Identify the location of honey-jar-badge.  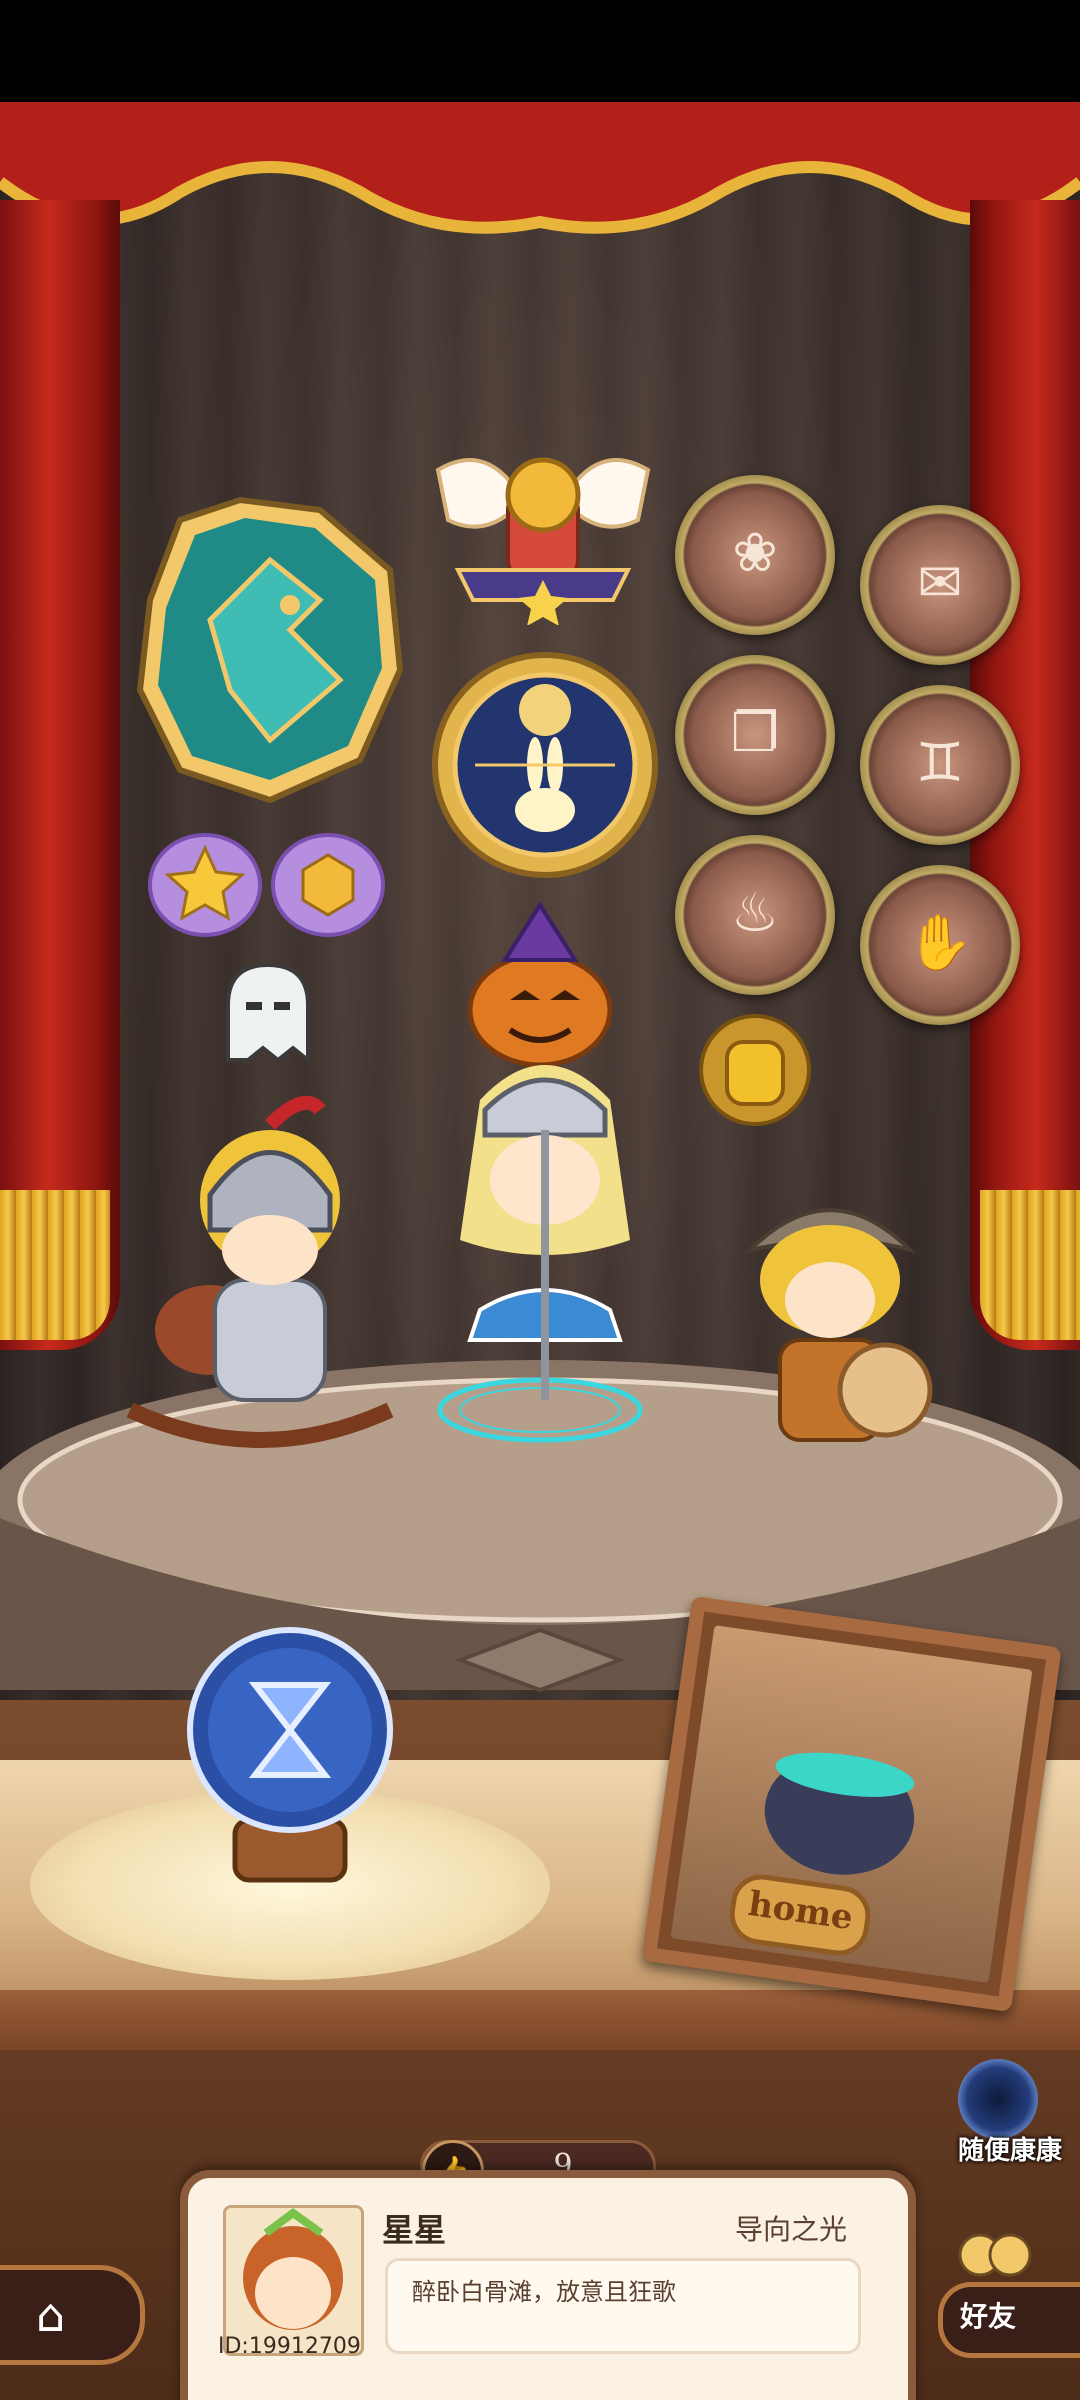
(755, 1070).